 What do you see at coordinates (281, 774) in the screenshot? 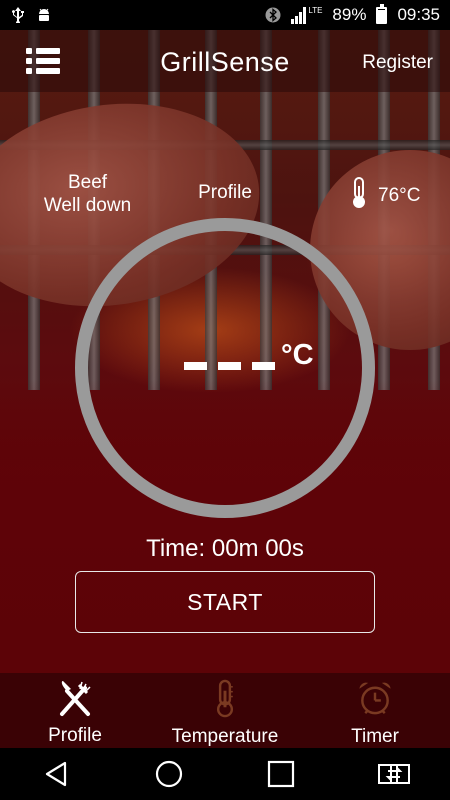
I see `recent-apps-icon` at bounding box center [281, 774].